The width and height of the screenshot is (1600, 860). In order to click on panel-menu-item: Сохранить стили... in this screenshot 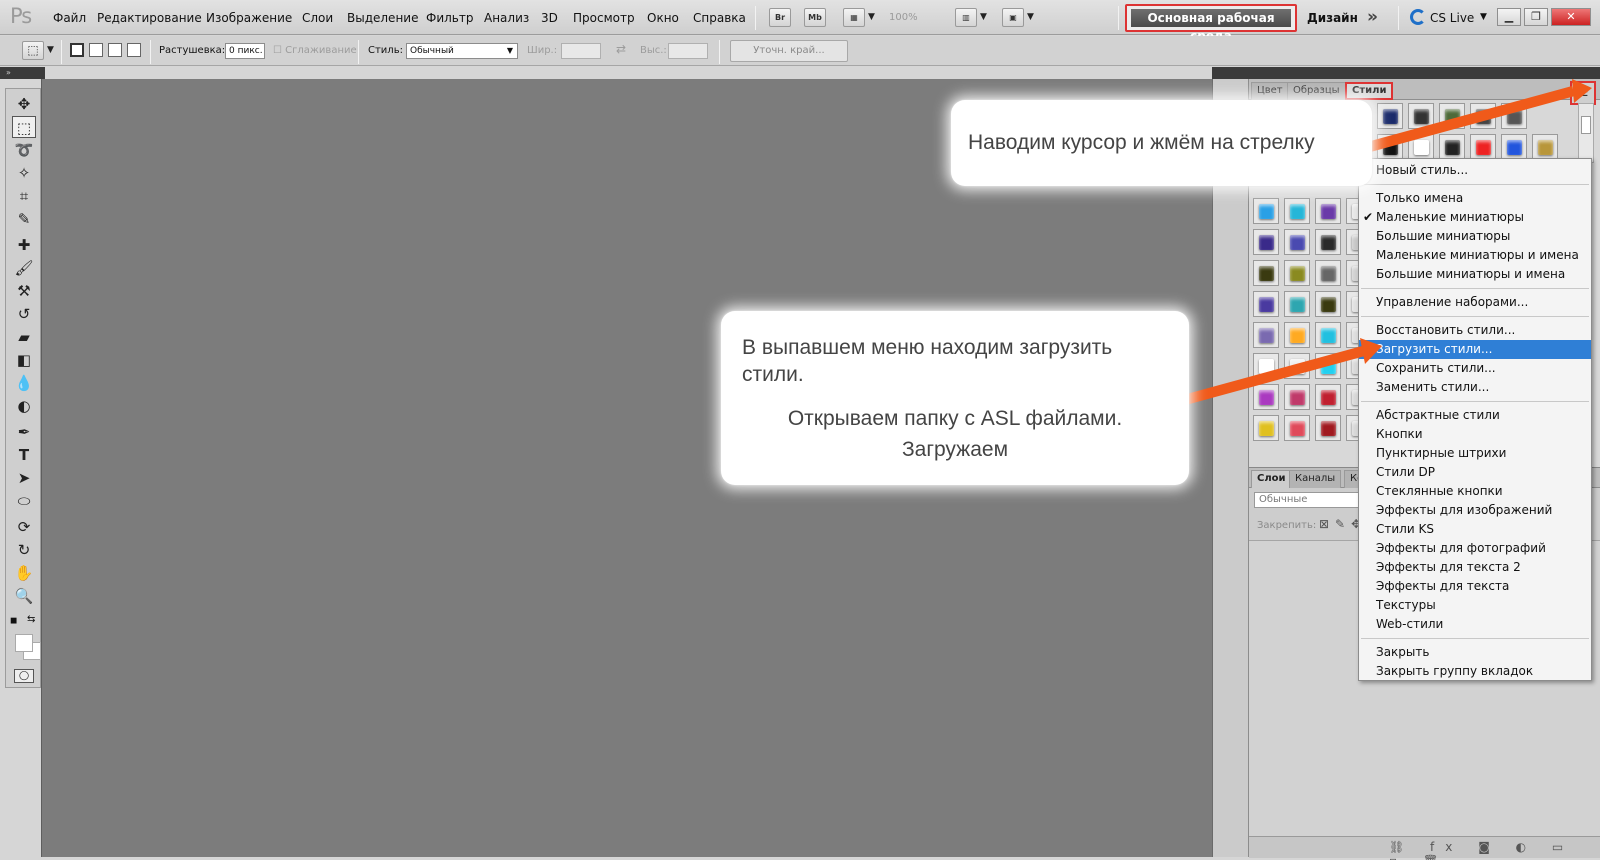, I will do `click(1475, 368)`.